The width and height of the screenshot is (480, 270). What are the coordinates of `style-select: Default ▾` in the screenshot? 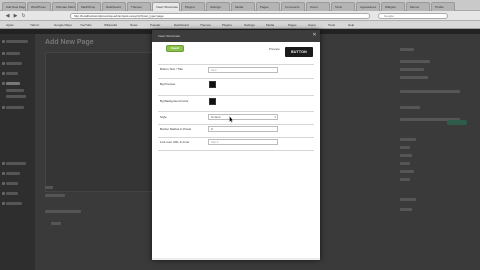 It's located at (243, 117).